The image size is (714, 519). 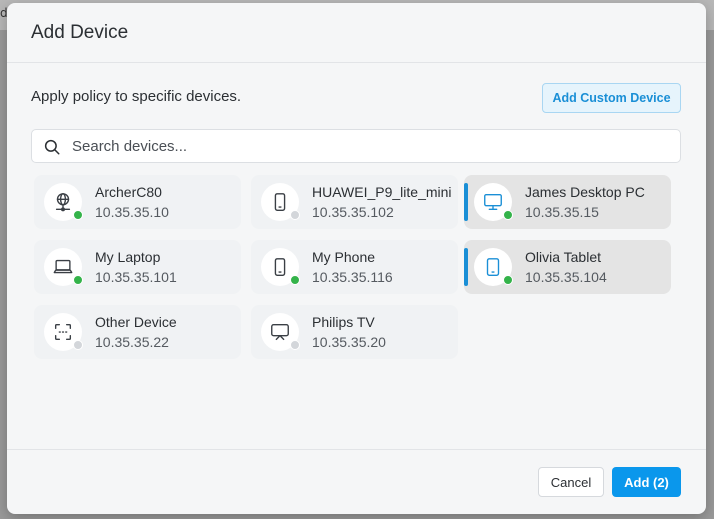 What do you see at coordinates (562, 212) in the screenshot?
I see `device-ip: 10.35.35.15` at bounding box center [562, 212].